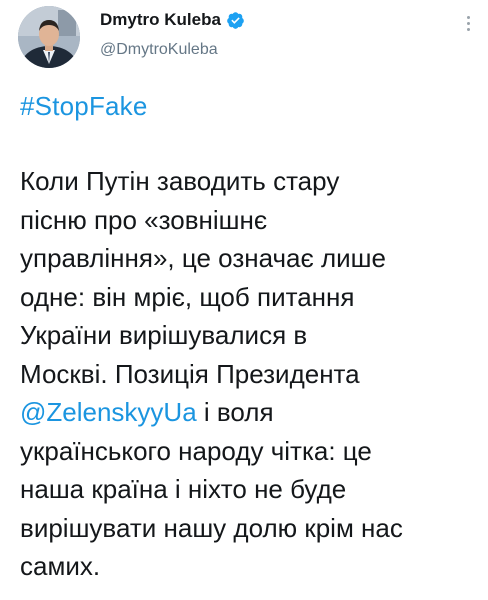 This screenshot has height=600, width=488. I want to click on tweet-text-line-mention: @ZelenskyyUa і воля, so click(250, 412).